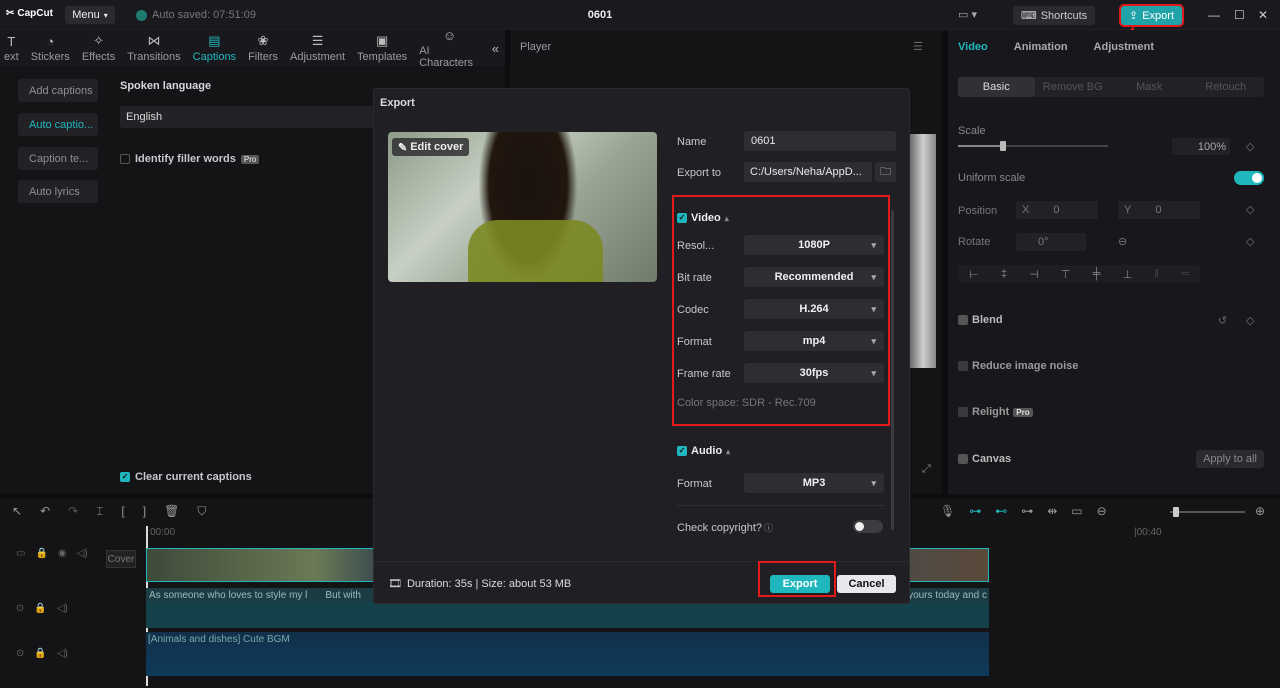 Image resolution: width=1280 pixels, height=688 pixels. I want to click on delete-icon: 🗑, so click(171, 511).